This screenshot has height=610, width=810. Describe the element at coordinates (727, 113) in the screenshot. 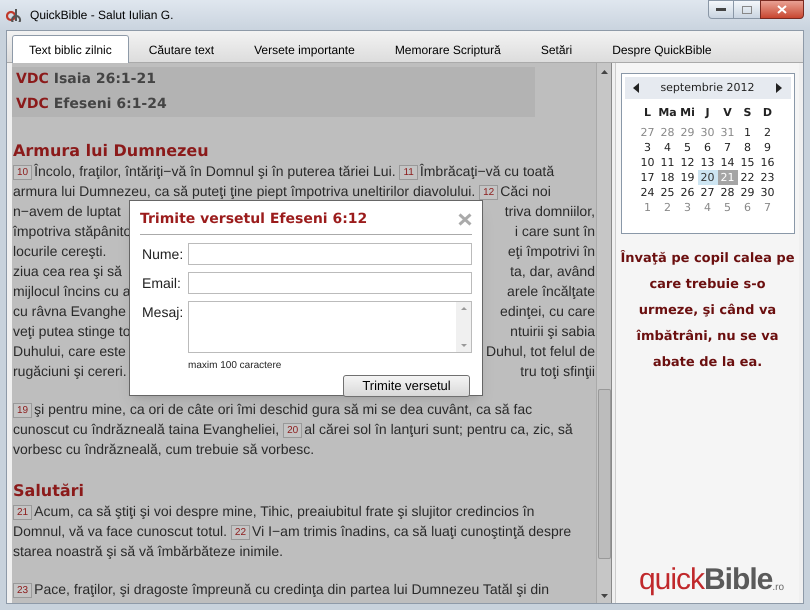

I see `weekday-label: V` at that location.